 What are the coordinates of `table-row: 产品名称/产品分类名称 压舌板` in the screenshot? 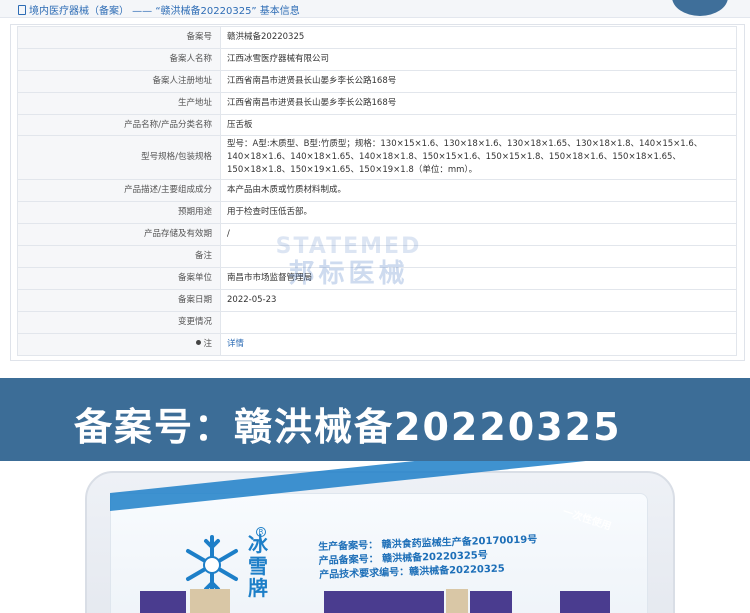 It's located at (377, 125).